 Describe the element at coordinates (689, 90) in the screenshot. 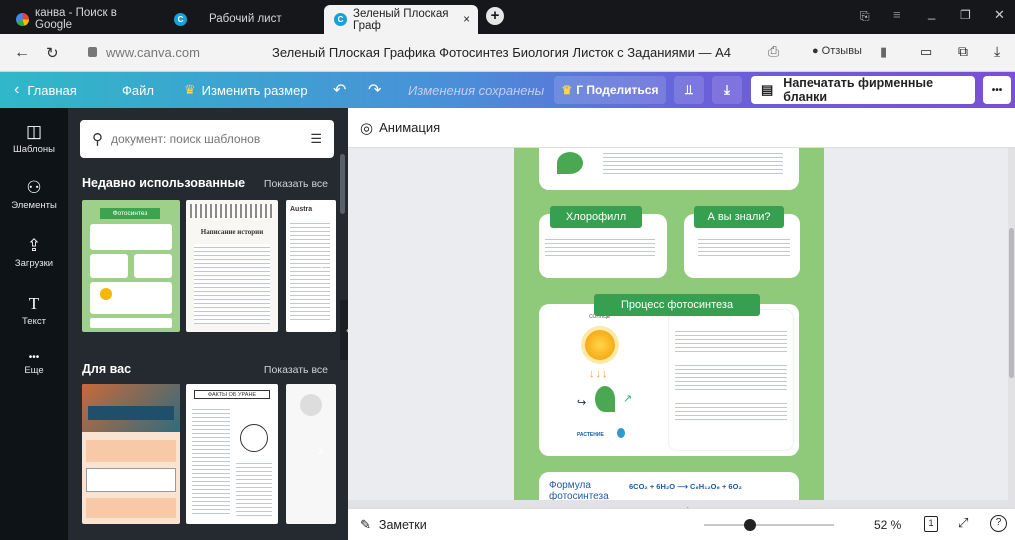

I see `insights-icon: ⫫` at that location.